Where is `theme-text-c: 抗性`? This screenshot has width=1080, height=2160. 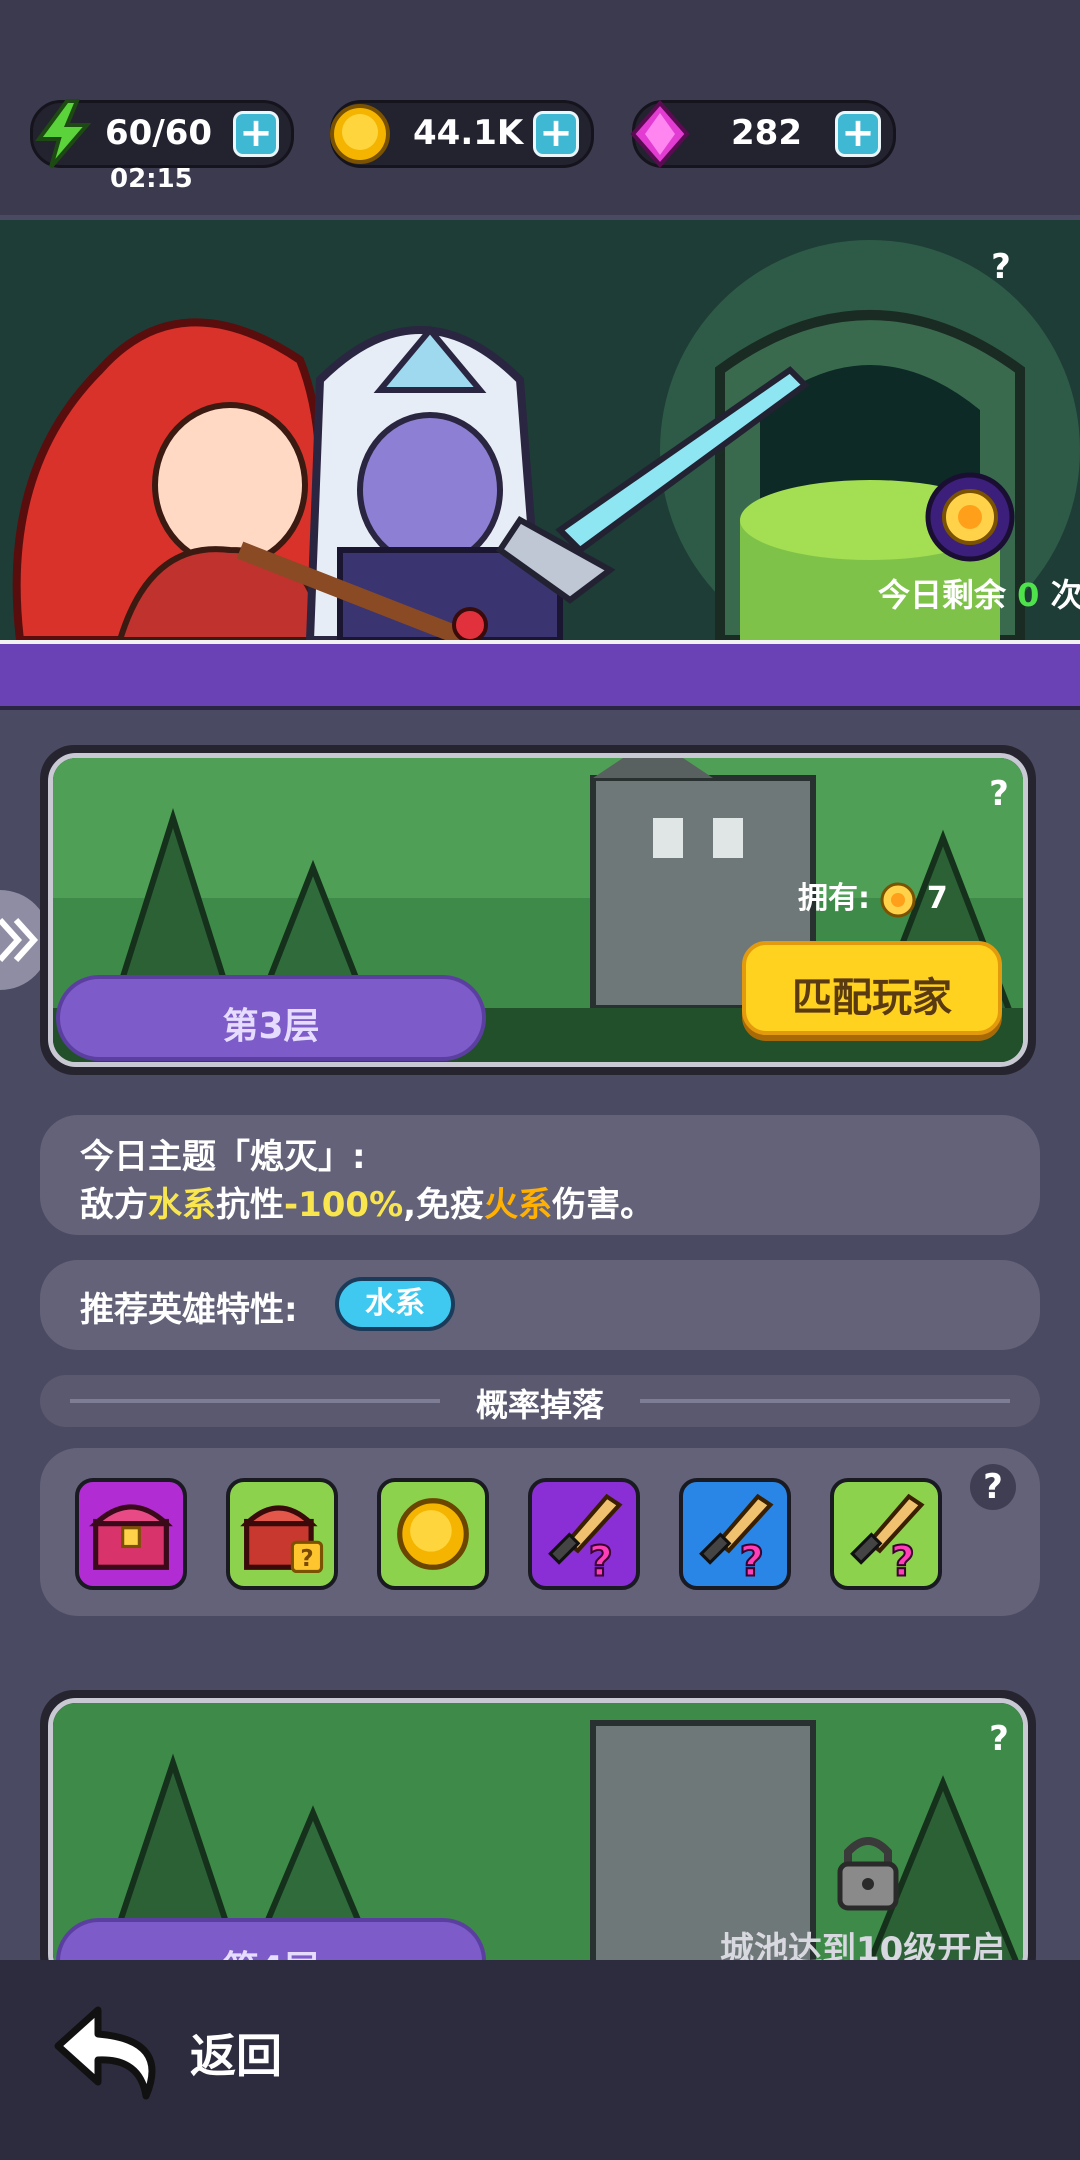
theme-text-c: 抗性 is located at coordinates (250, 1205).